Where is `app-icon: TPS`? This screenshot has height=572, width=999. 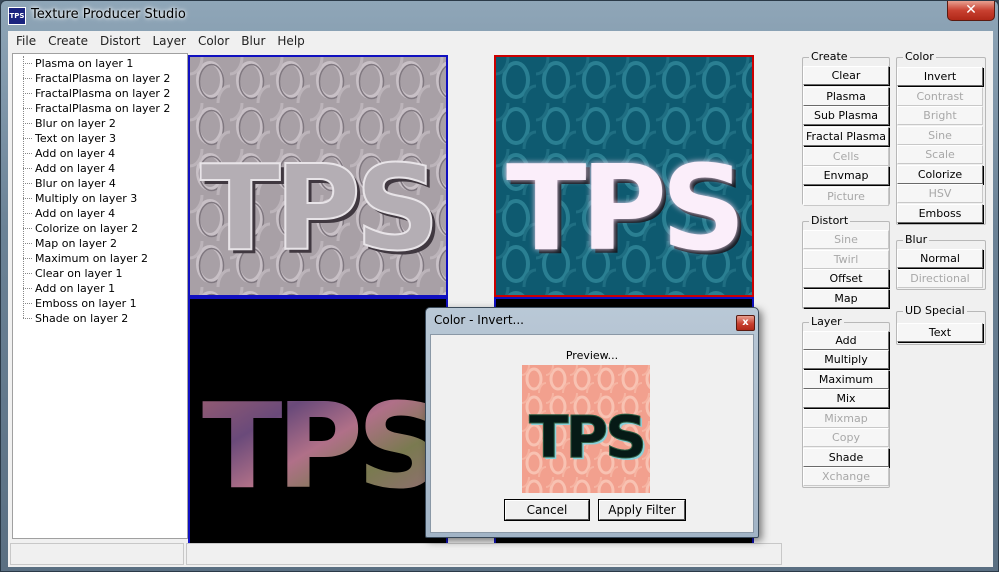 app-icon: TPS is located at coordinates (17, 16).